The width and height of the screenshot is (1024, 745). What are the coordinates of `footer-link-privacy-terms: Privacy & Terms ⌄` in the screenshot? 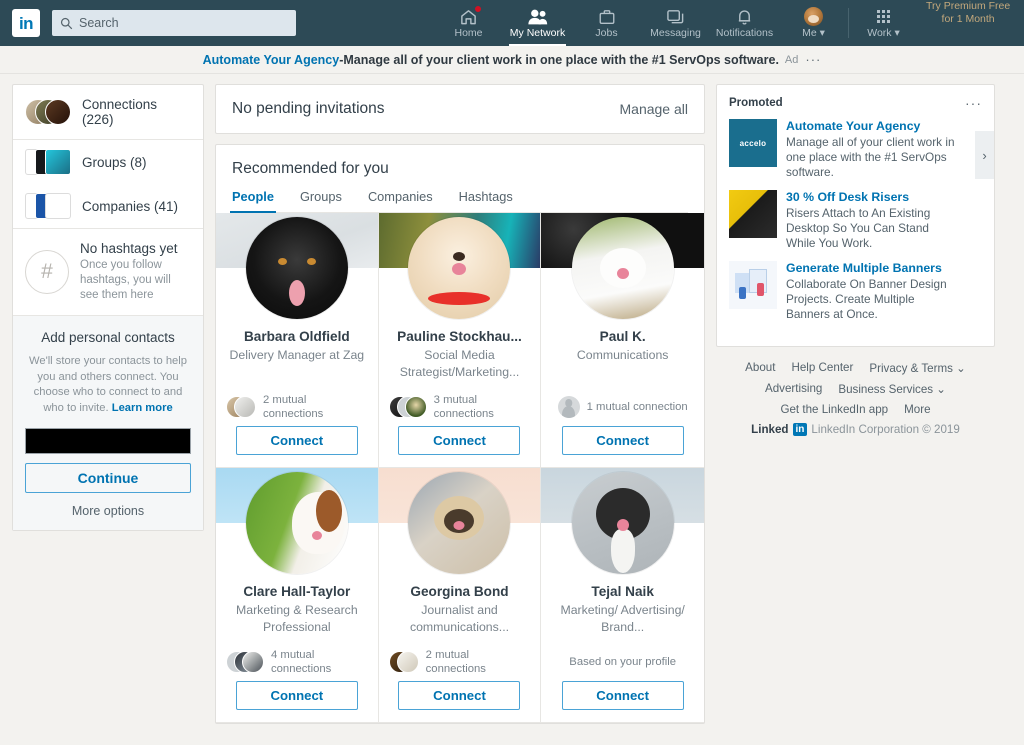 It's located at (917, 368).